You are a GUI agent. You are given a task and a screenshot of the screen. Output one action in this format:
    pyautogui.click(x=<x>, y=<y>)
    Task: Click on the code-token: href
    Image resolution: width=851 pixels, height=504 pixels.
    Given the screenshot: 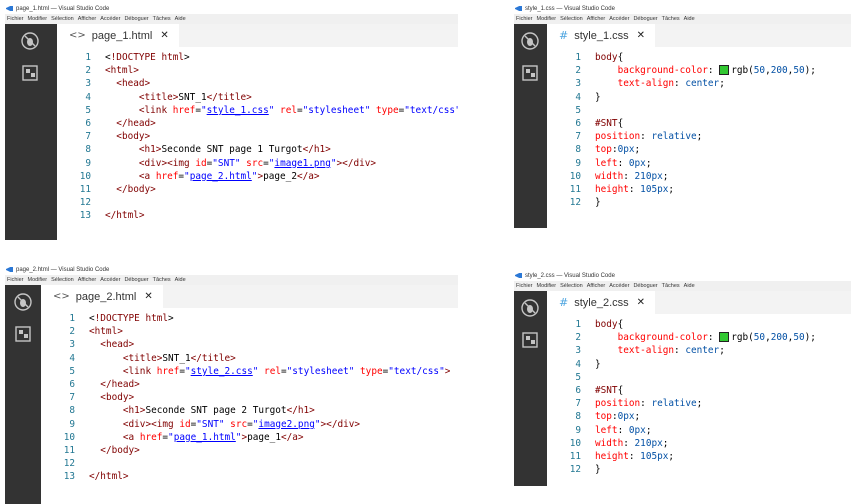 What is the action you would take?
    pyautogui.click(x=151, y=437)
    